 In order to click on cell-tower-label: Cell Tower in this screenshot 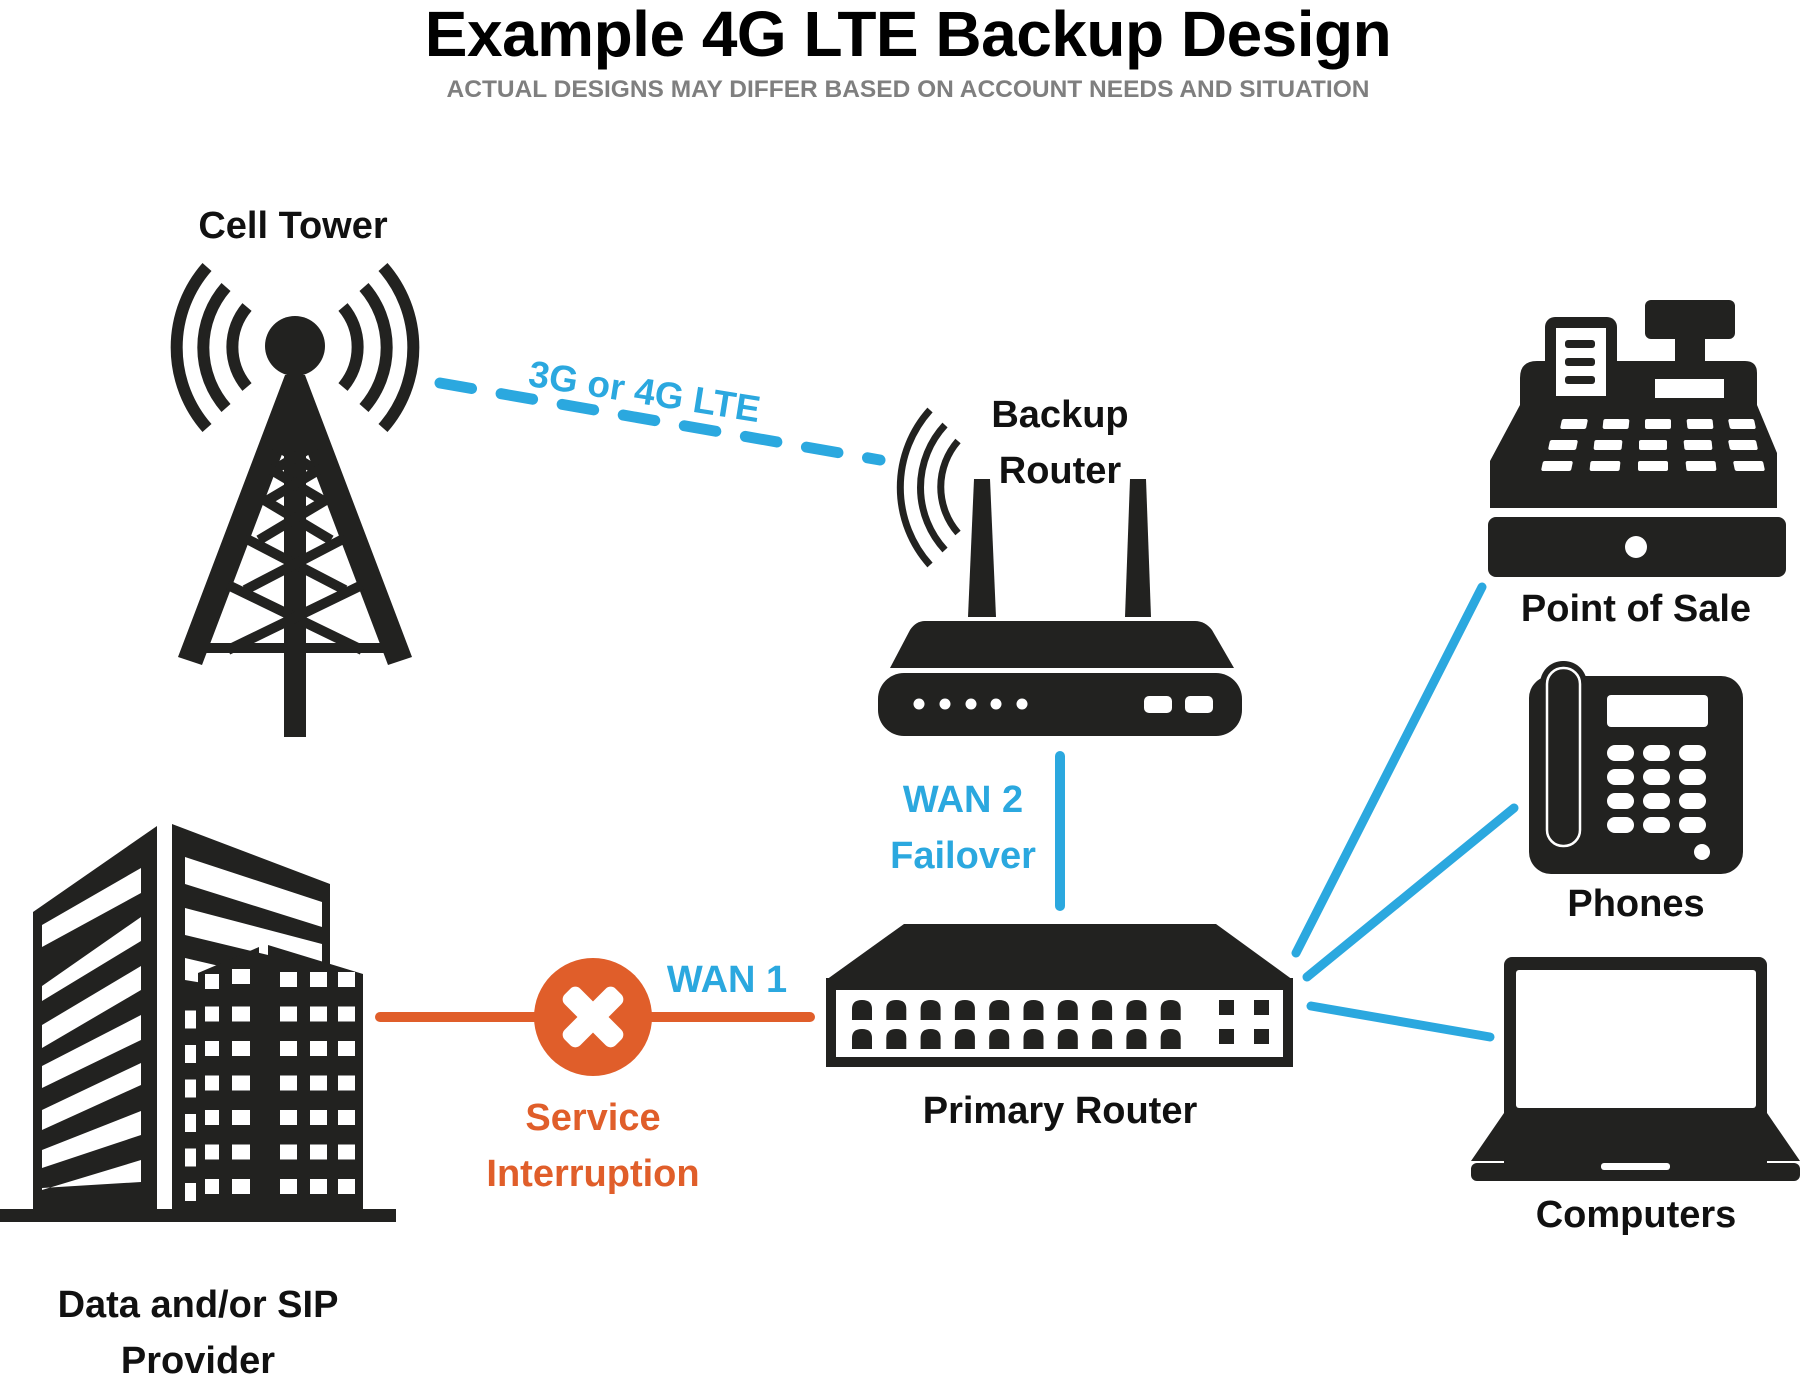, I will do `click(293, 226)`.